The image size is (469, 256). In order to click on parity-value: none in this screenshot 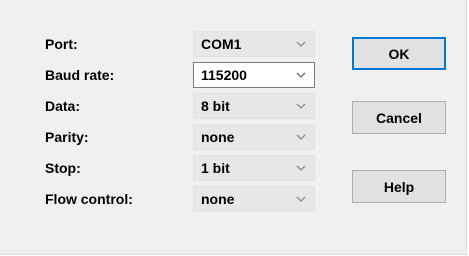, I will do `click(218, 137)`.